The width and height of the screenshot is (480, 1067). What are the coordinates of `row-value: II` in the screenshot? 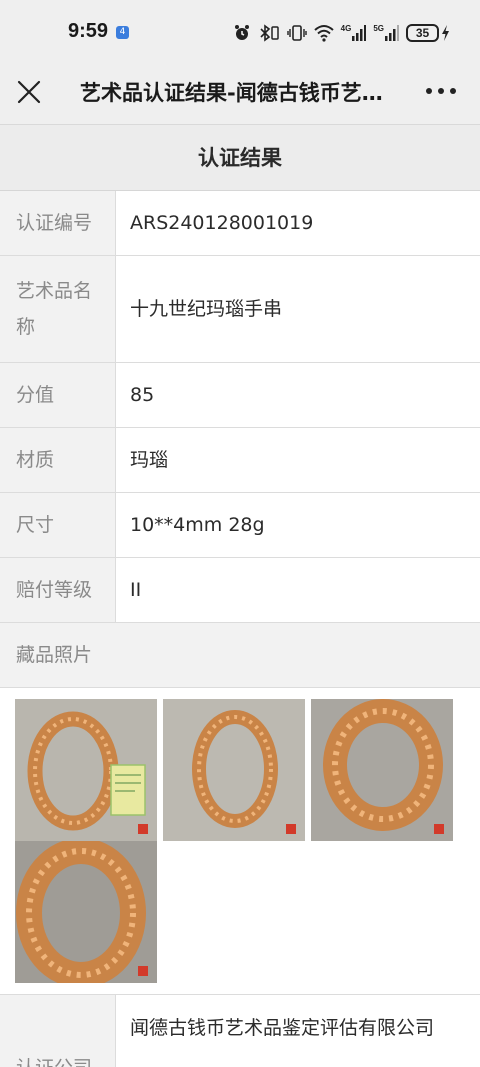 It's located at (136, 590).